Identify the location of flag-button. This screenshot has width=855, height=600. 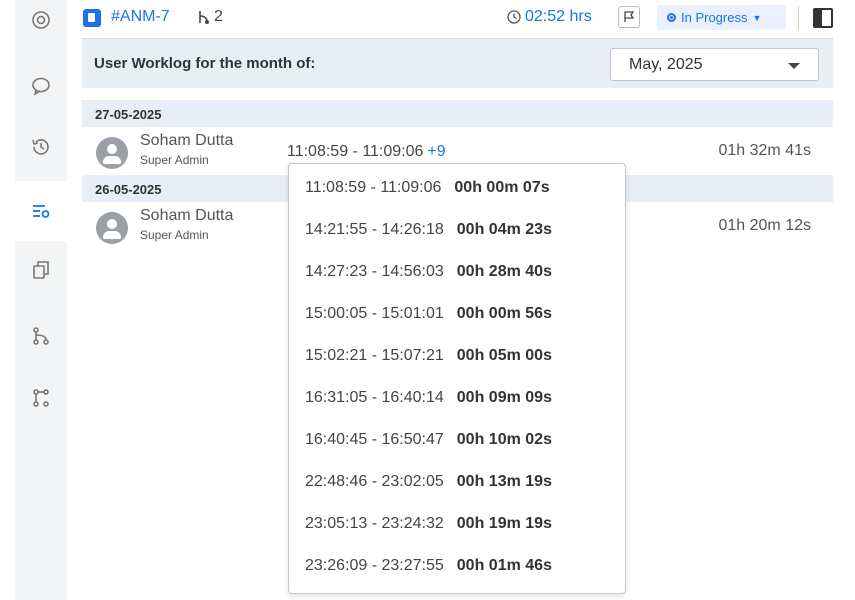
(629, 17).